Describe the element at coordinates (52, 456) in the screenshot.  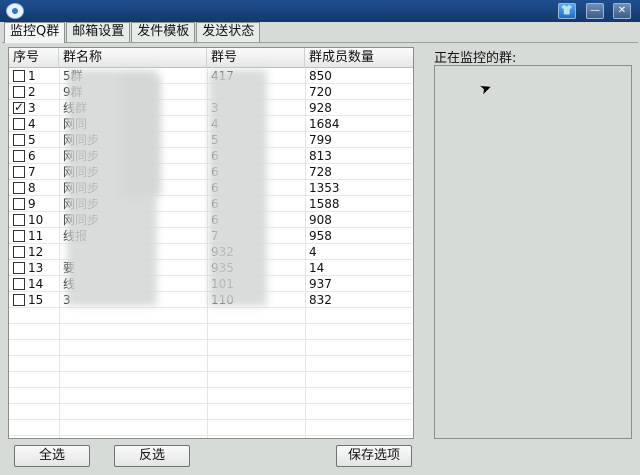
I see `select-all-button: 全选` at that location.